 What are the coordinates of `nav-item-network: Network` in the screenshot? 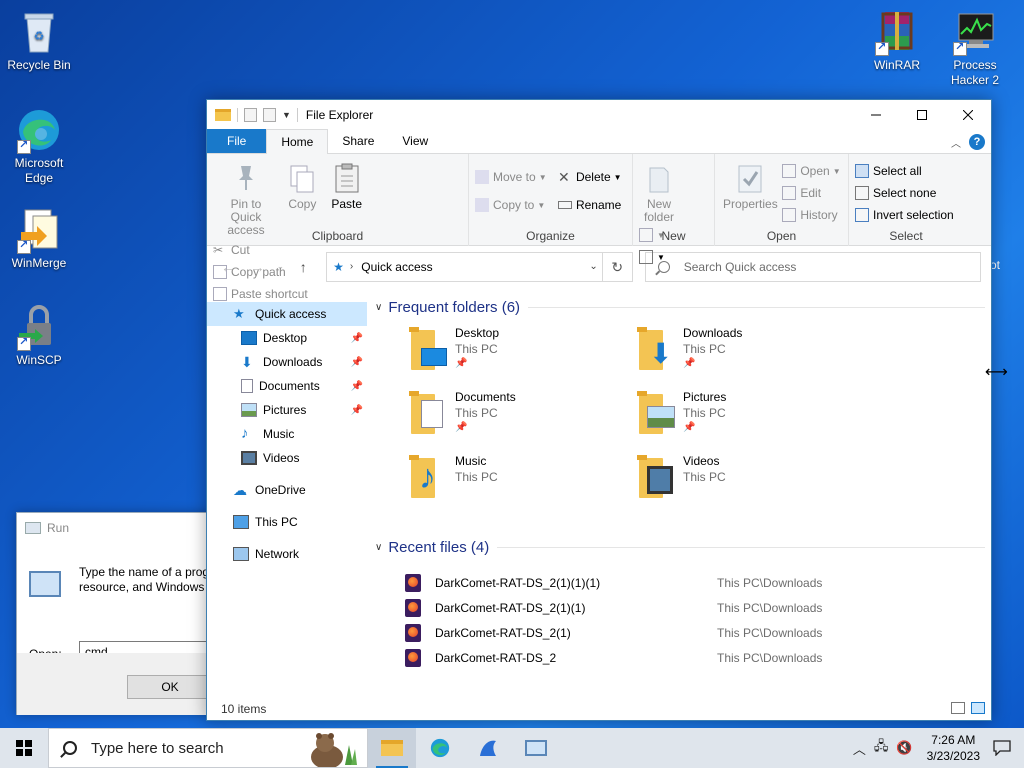 It's located at (287, 554).